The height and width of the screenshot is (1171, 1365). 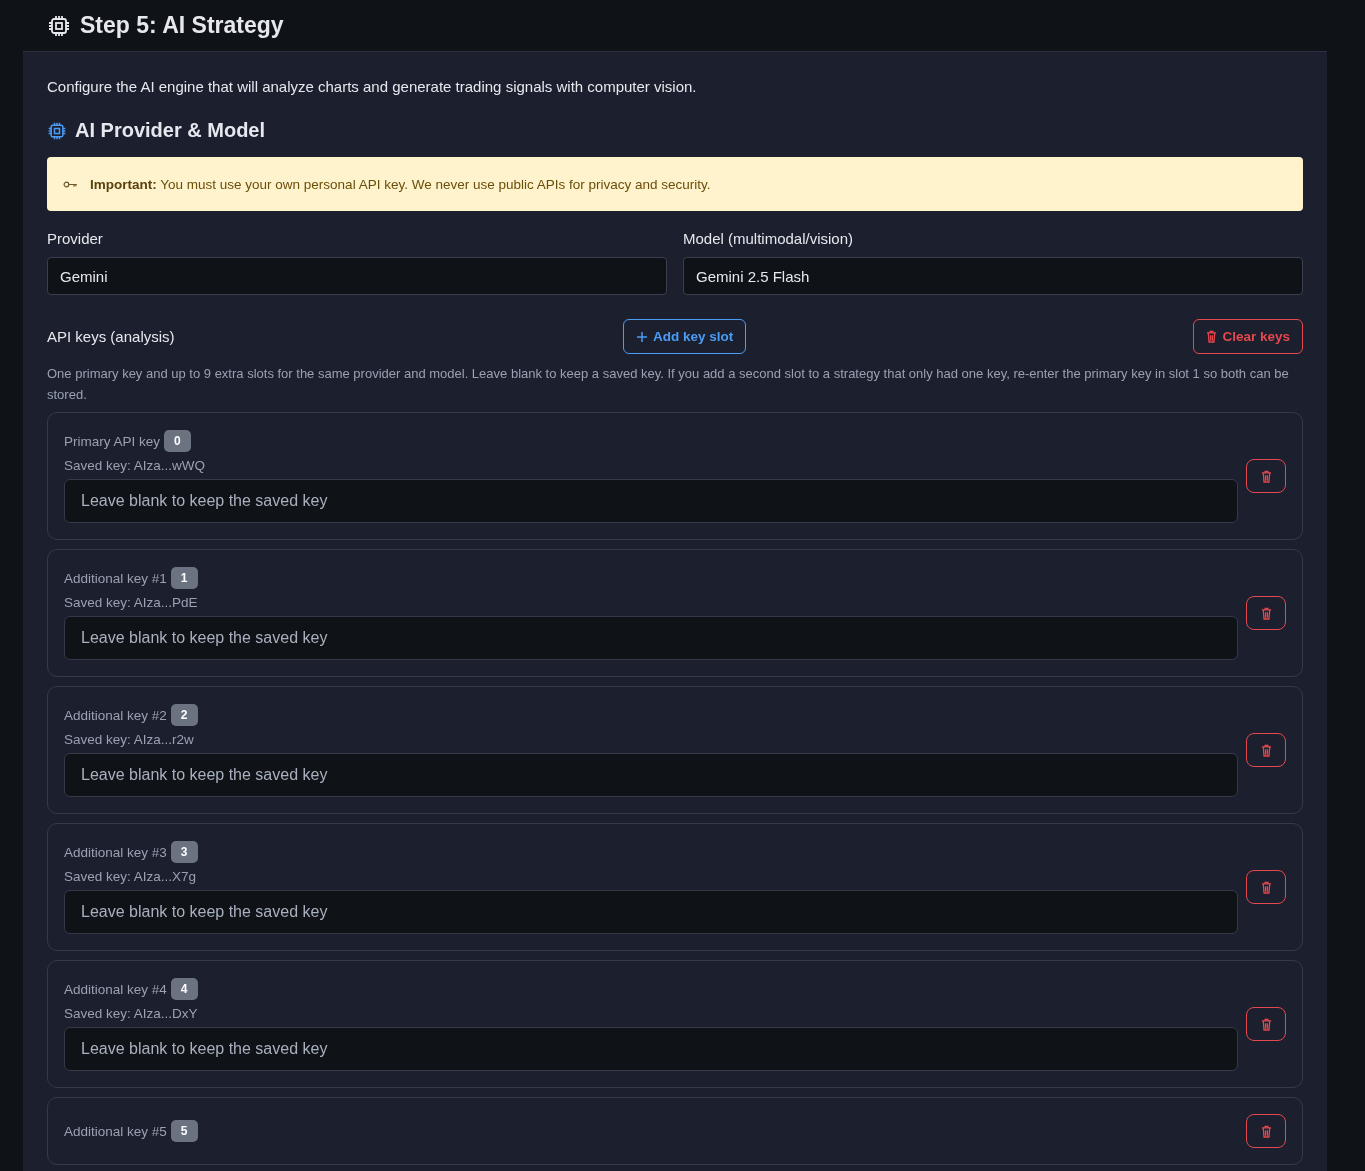 What do you see at coordinates (75, 238) in the screenshot?
I see `field-label: Provider` at bounding box center [75, 238].